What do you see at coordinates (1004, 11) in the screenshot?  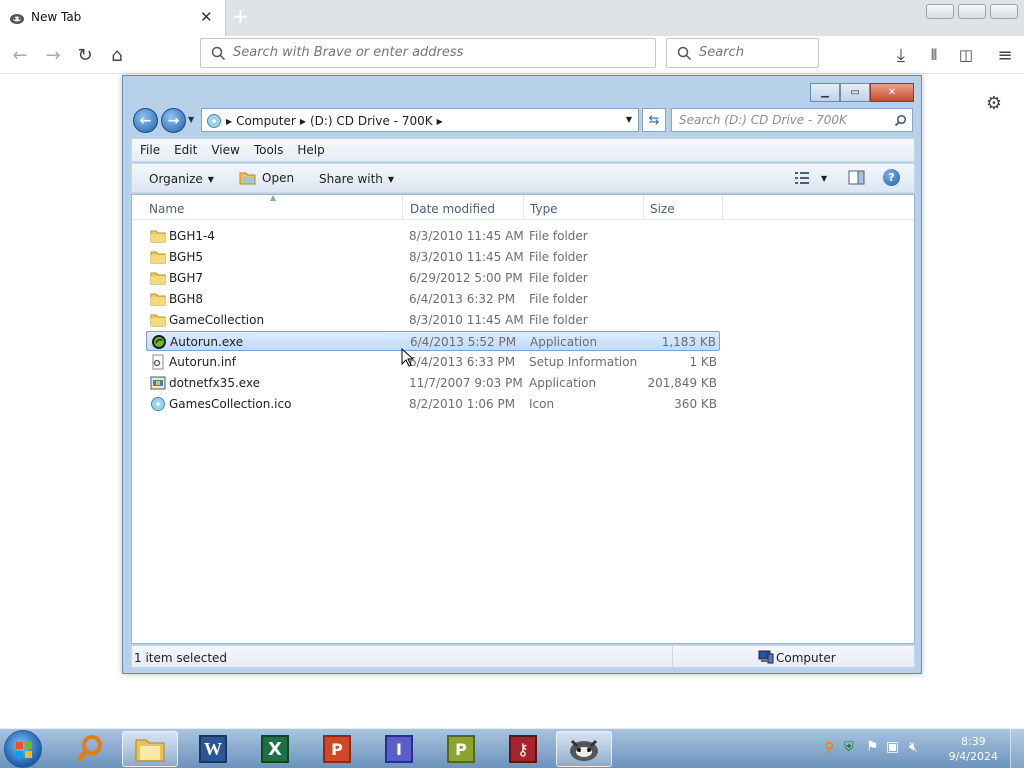 I see `close-browser-button` at bounding box center [1004, 11].